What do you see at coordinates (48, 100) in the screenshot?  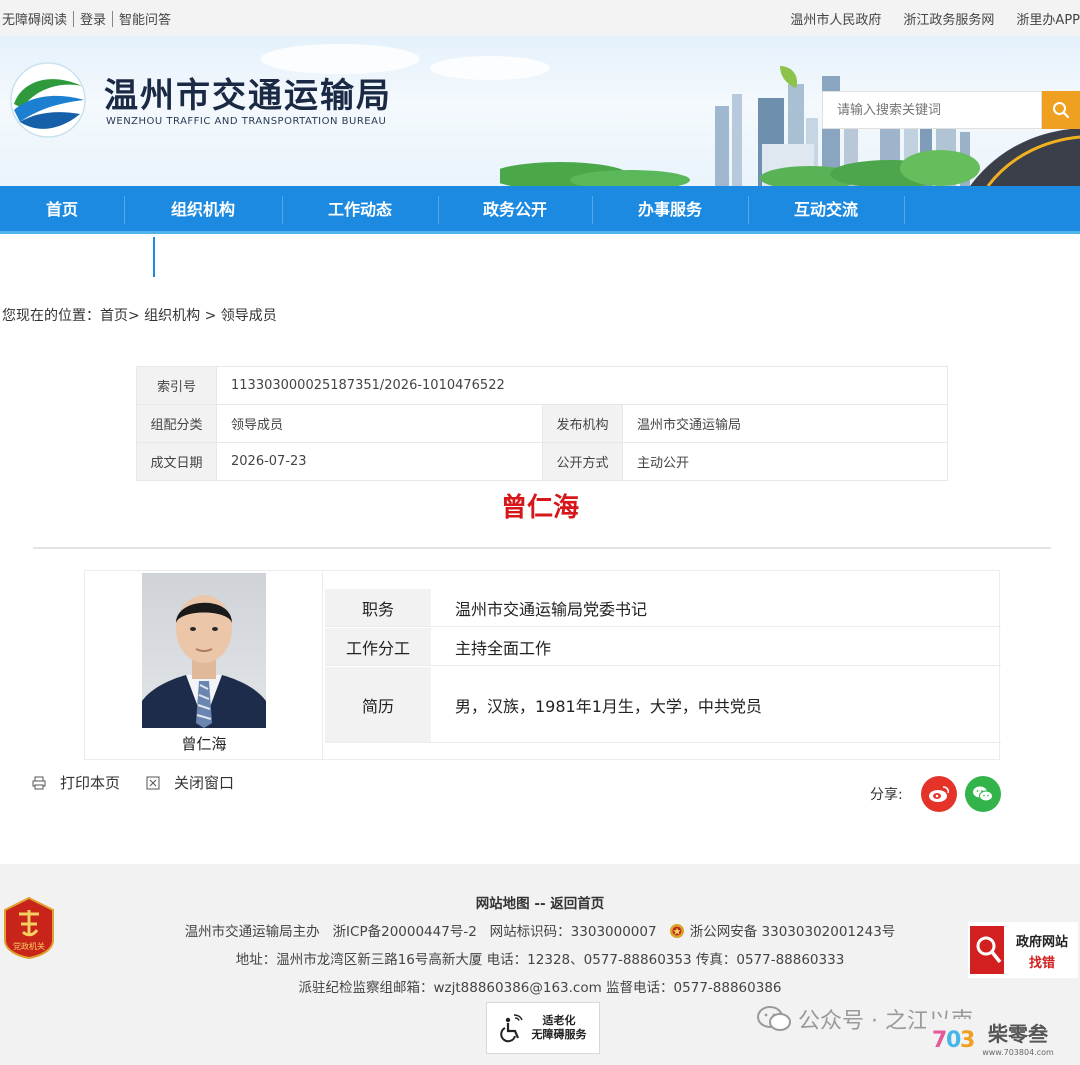 I see `bureau-logo-icon` at bounding box center [48, 100].